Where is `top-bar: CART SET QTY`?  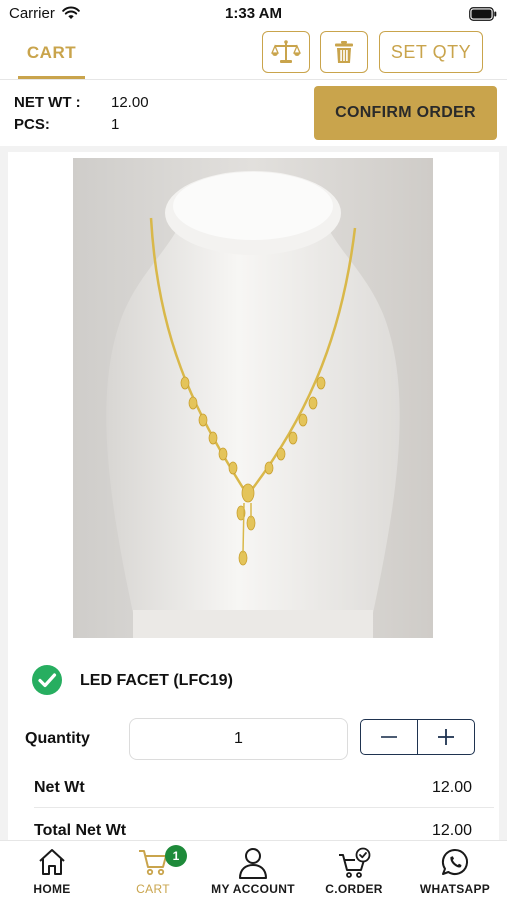
top-bar: CART SET QTY is located at coordinates (253, 54).